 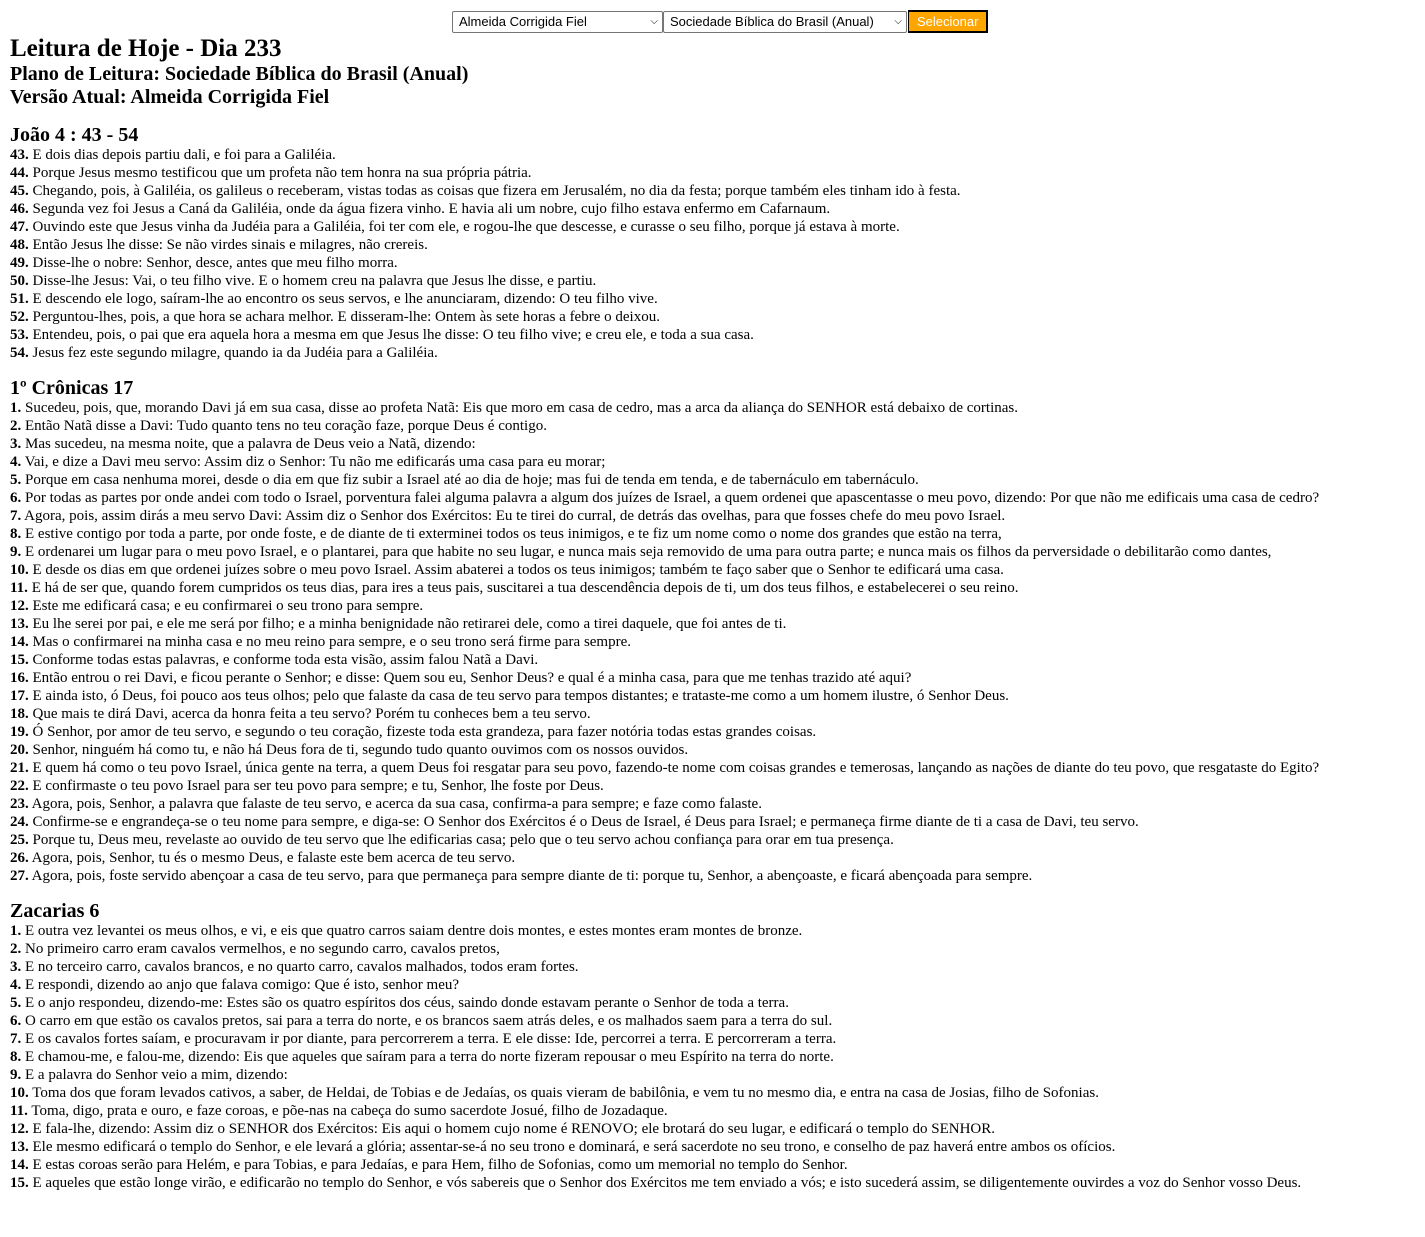 What do you see at coordinates (19, 624) in the screenshot?
I see `verse-number: 13.` at bounding box center [19, 624].